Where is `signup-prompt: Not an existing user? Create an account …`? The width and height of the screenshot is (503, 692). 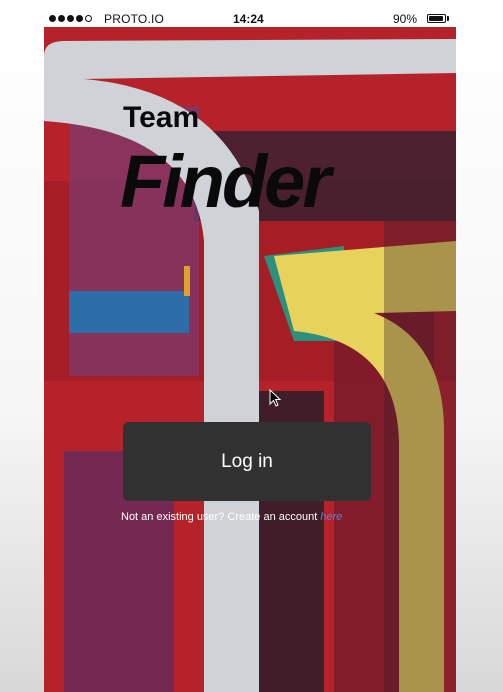 signup-prompt: Not an existing user? Create an account … is located at coordinates (231, 517).